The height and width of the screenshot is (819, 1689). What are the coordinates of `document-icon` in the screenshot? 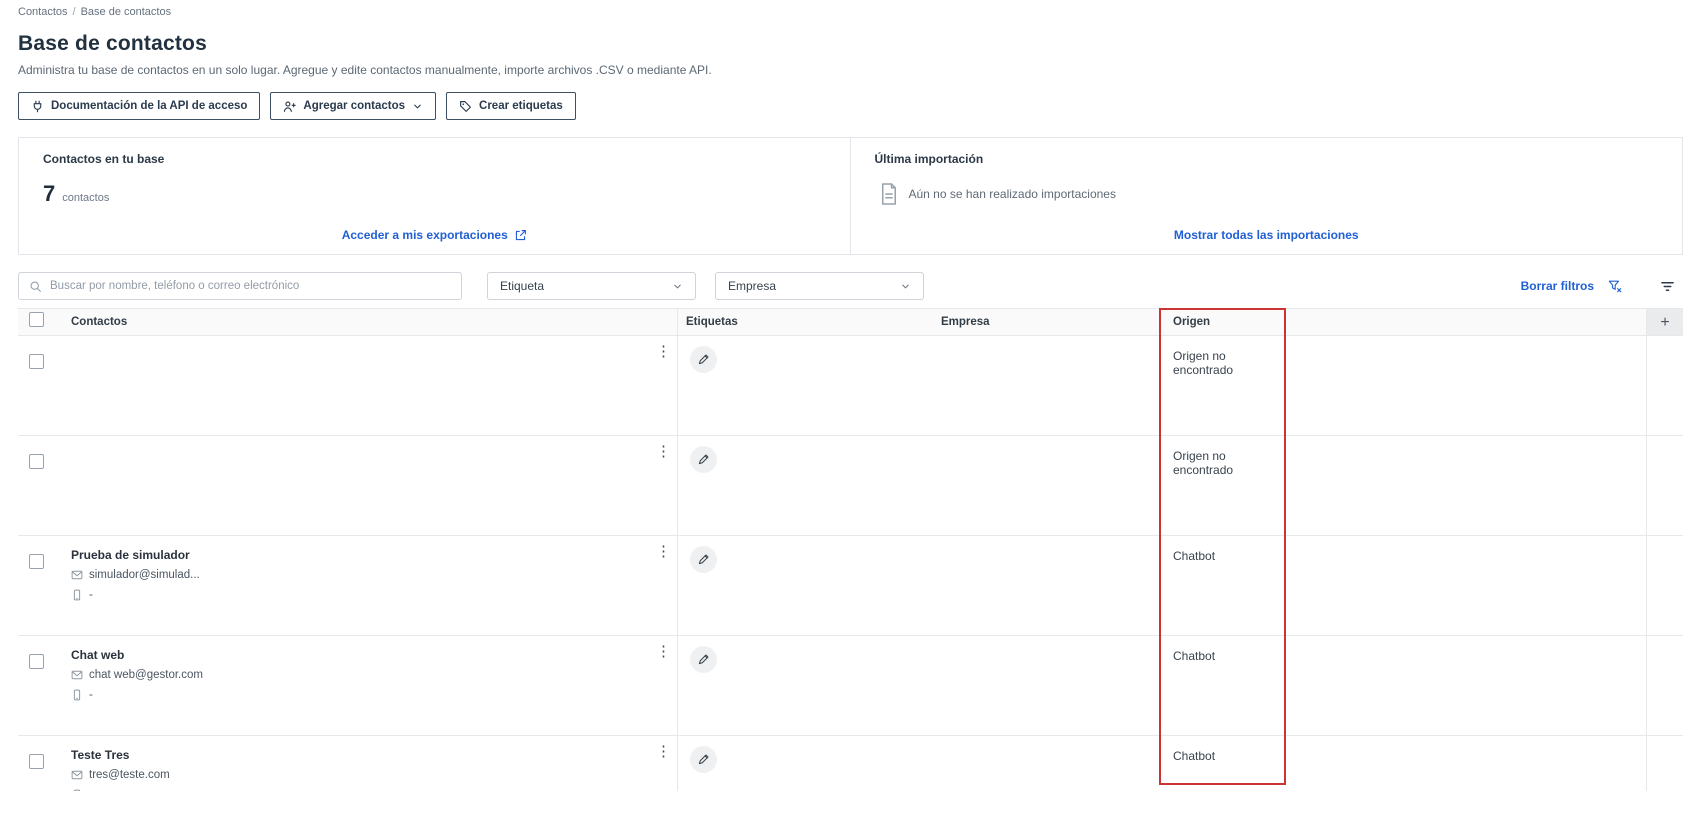 It's located at (888, 194).